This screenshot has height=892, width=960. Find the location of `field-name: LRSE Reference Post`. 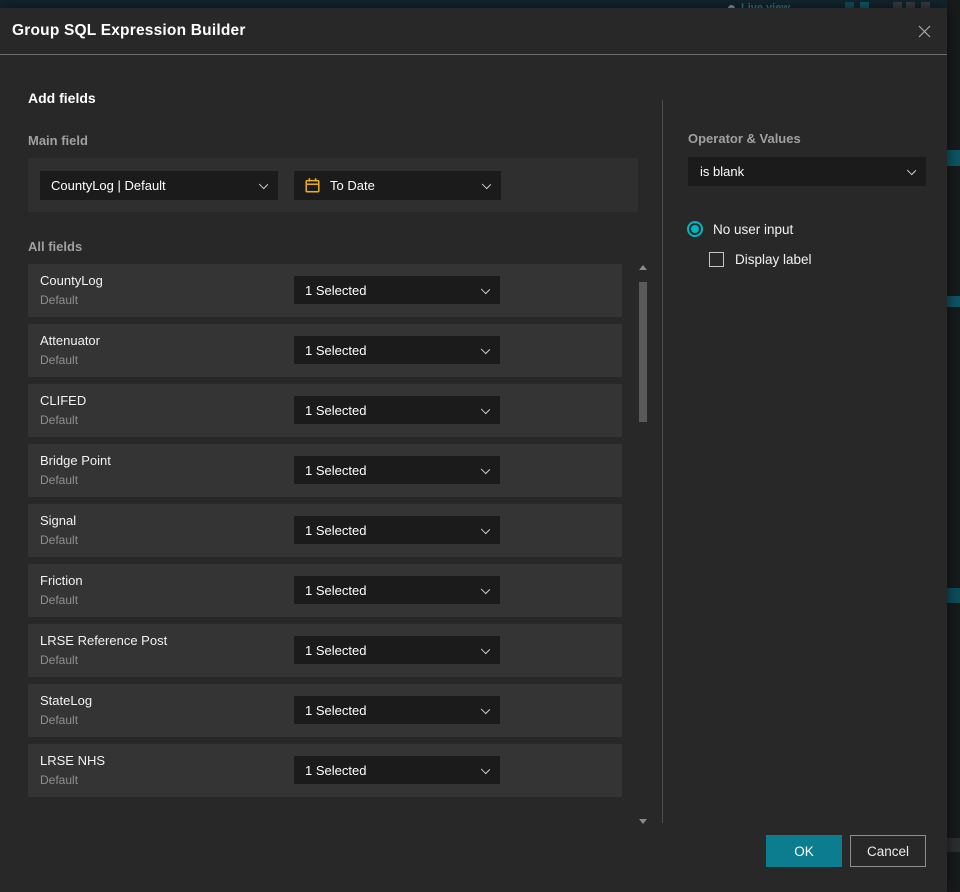

field-name: LRSE Reference Post is located at coordinates (104, 640).